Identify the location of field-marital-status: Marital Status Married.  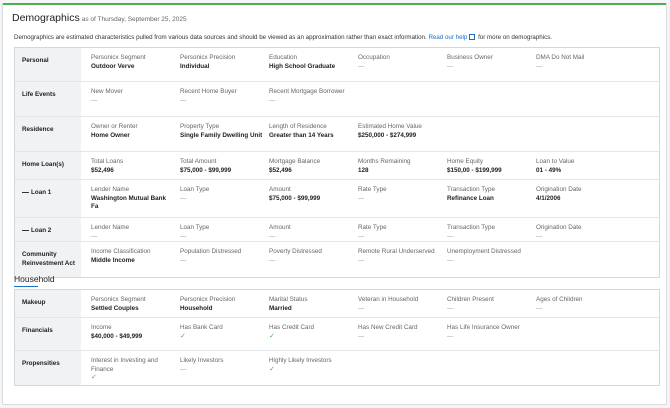
(311, 304).